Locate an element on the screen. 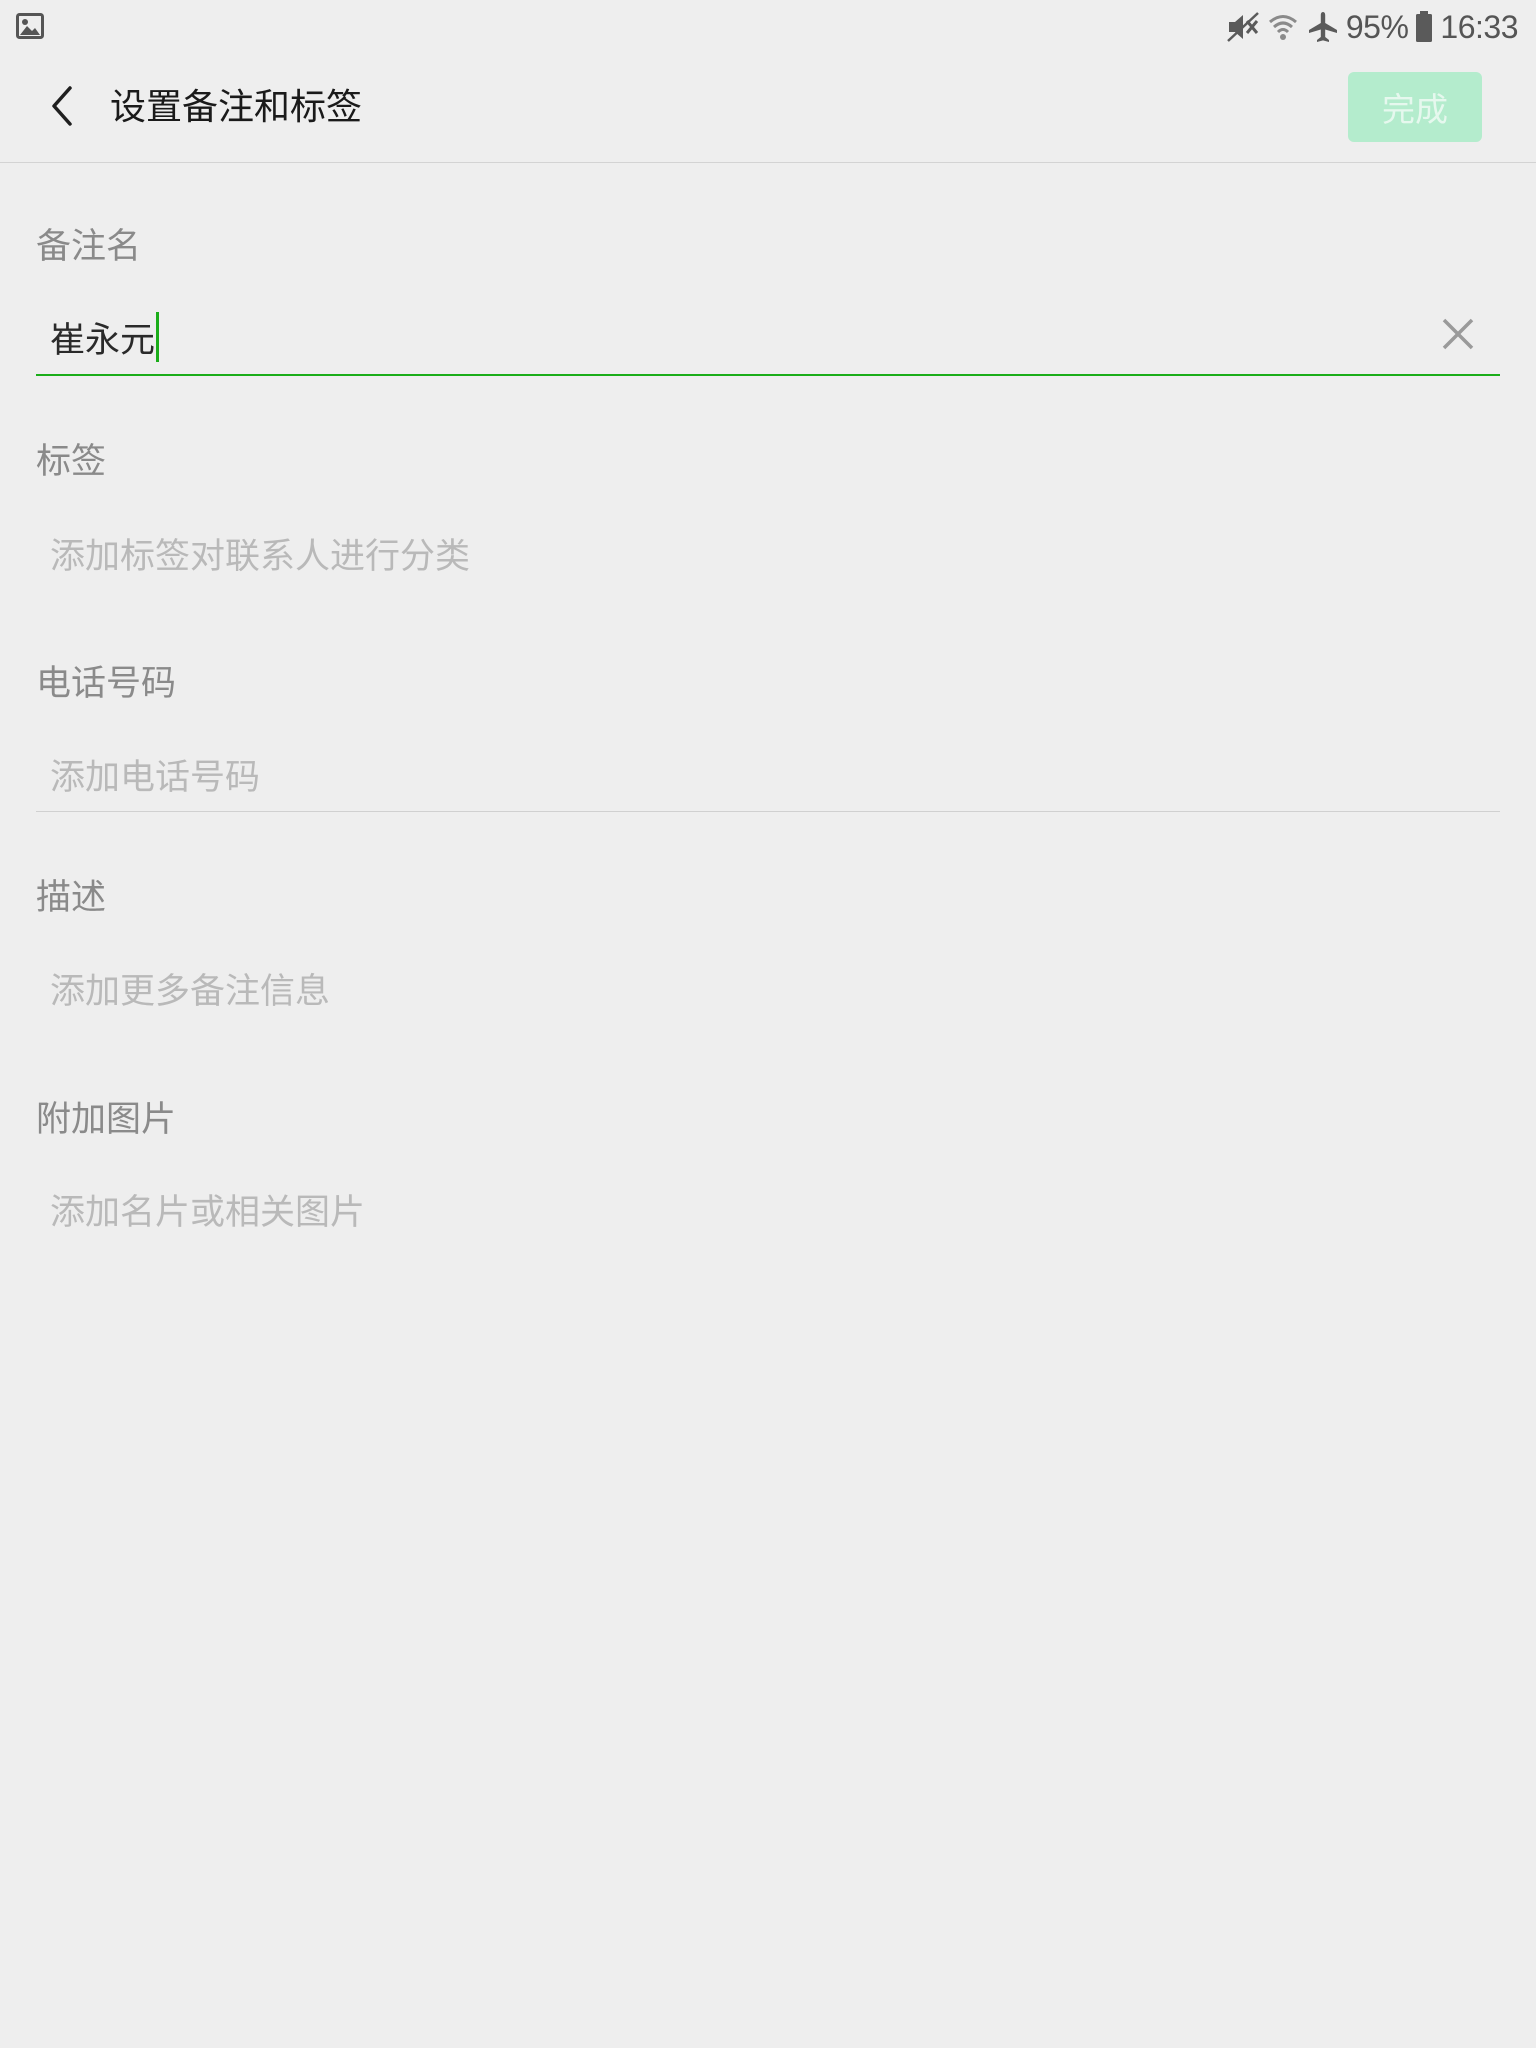  remark-input-underline is located at coordinates (768, 375).